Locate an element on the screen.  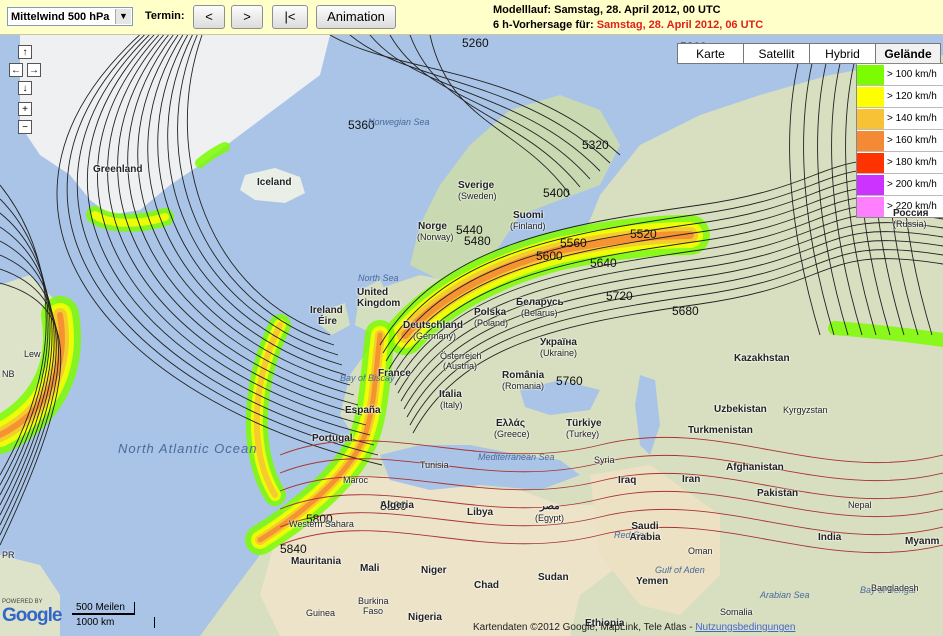
pan-up-button: ↑ is located at coordinates (25, 52).